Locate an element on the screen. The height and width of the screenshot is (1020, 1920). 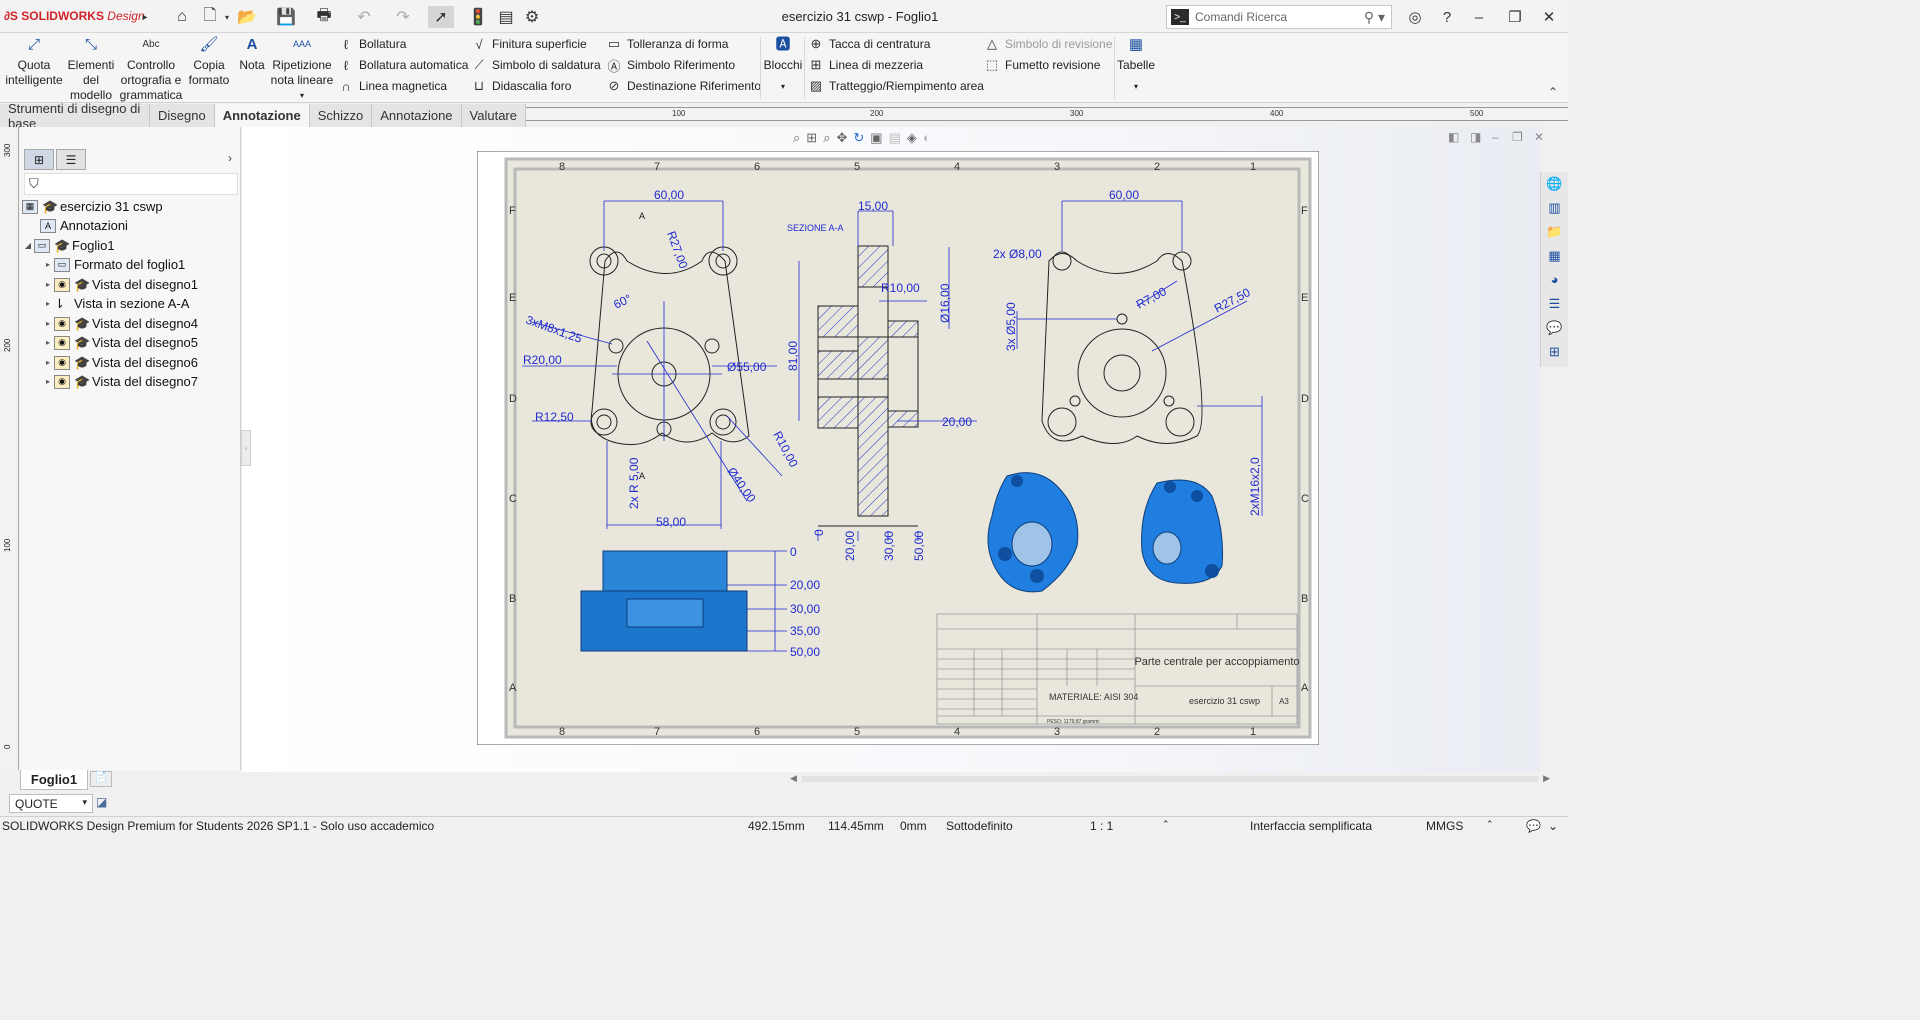
tree-item-foglio: ◢ ▭ 🎓 Foglio1 is located at coordinates (68, 245).